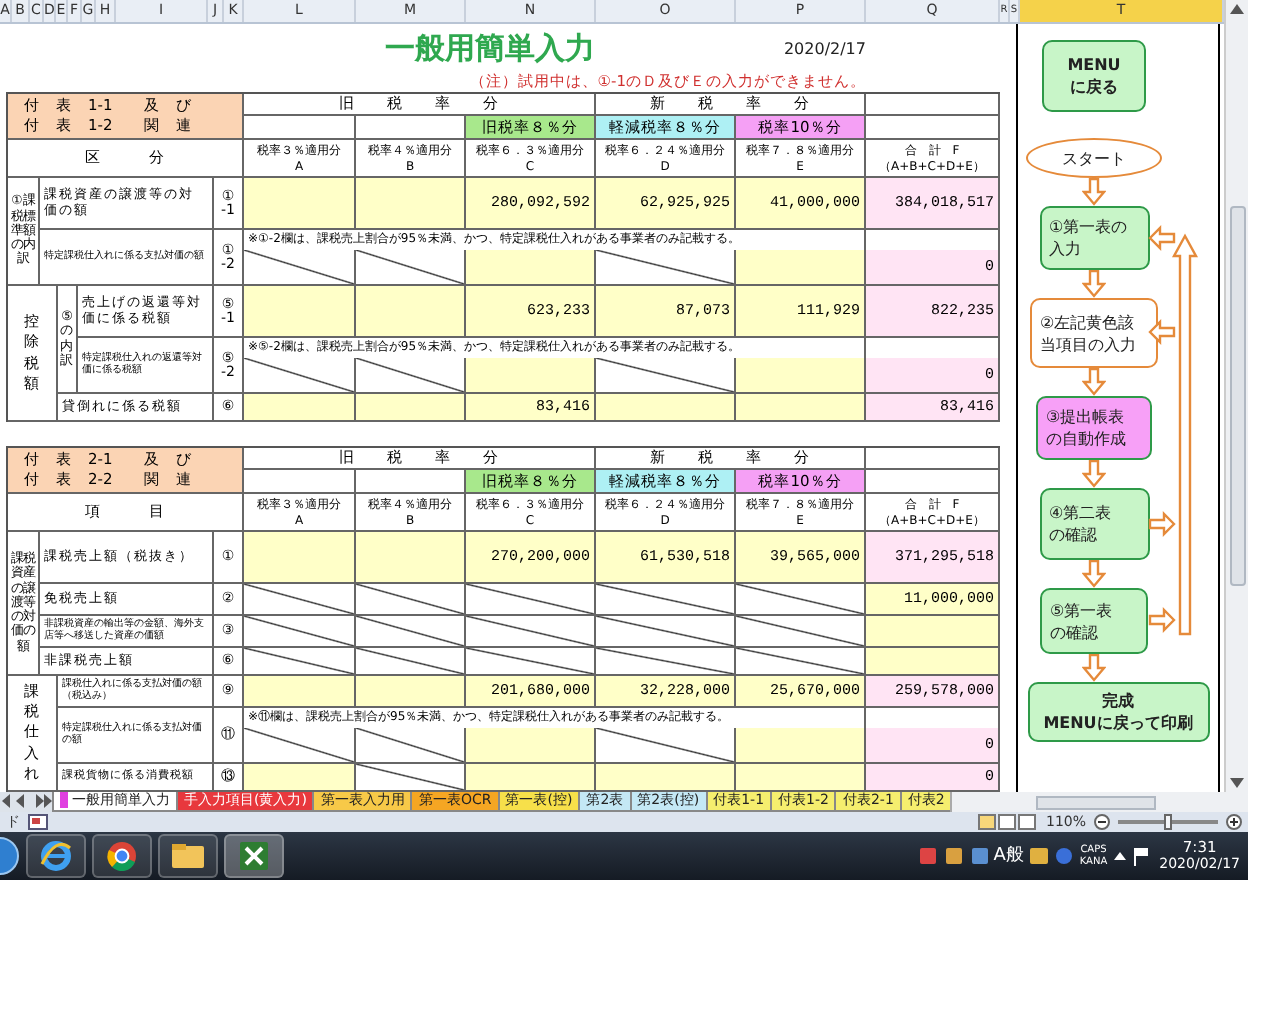 The height and width of the screenshot is (1024, 1280). Describe the element at coordinates (1234, 822) in the screenshot. I see `zoom-in-icon` at that location.